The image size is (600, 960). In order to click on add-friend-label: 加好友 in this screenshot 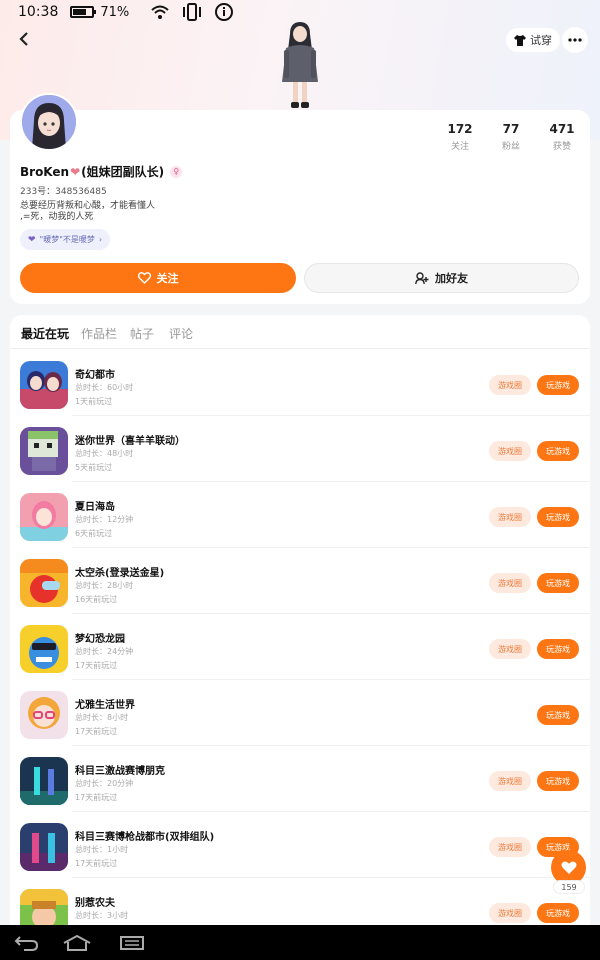, I will do `click(451, 278)`.